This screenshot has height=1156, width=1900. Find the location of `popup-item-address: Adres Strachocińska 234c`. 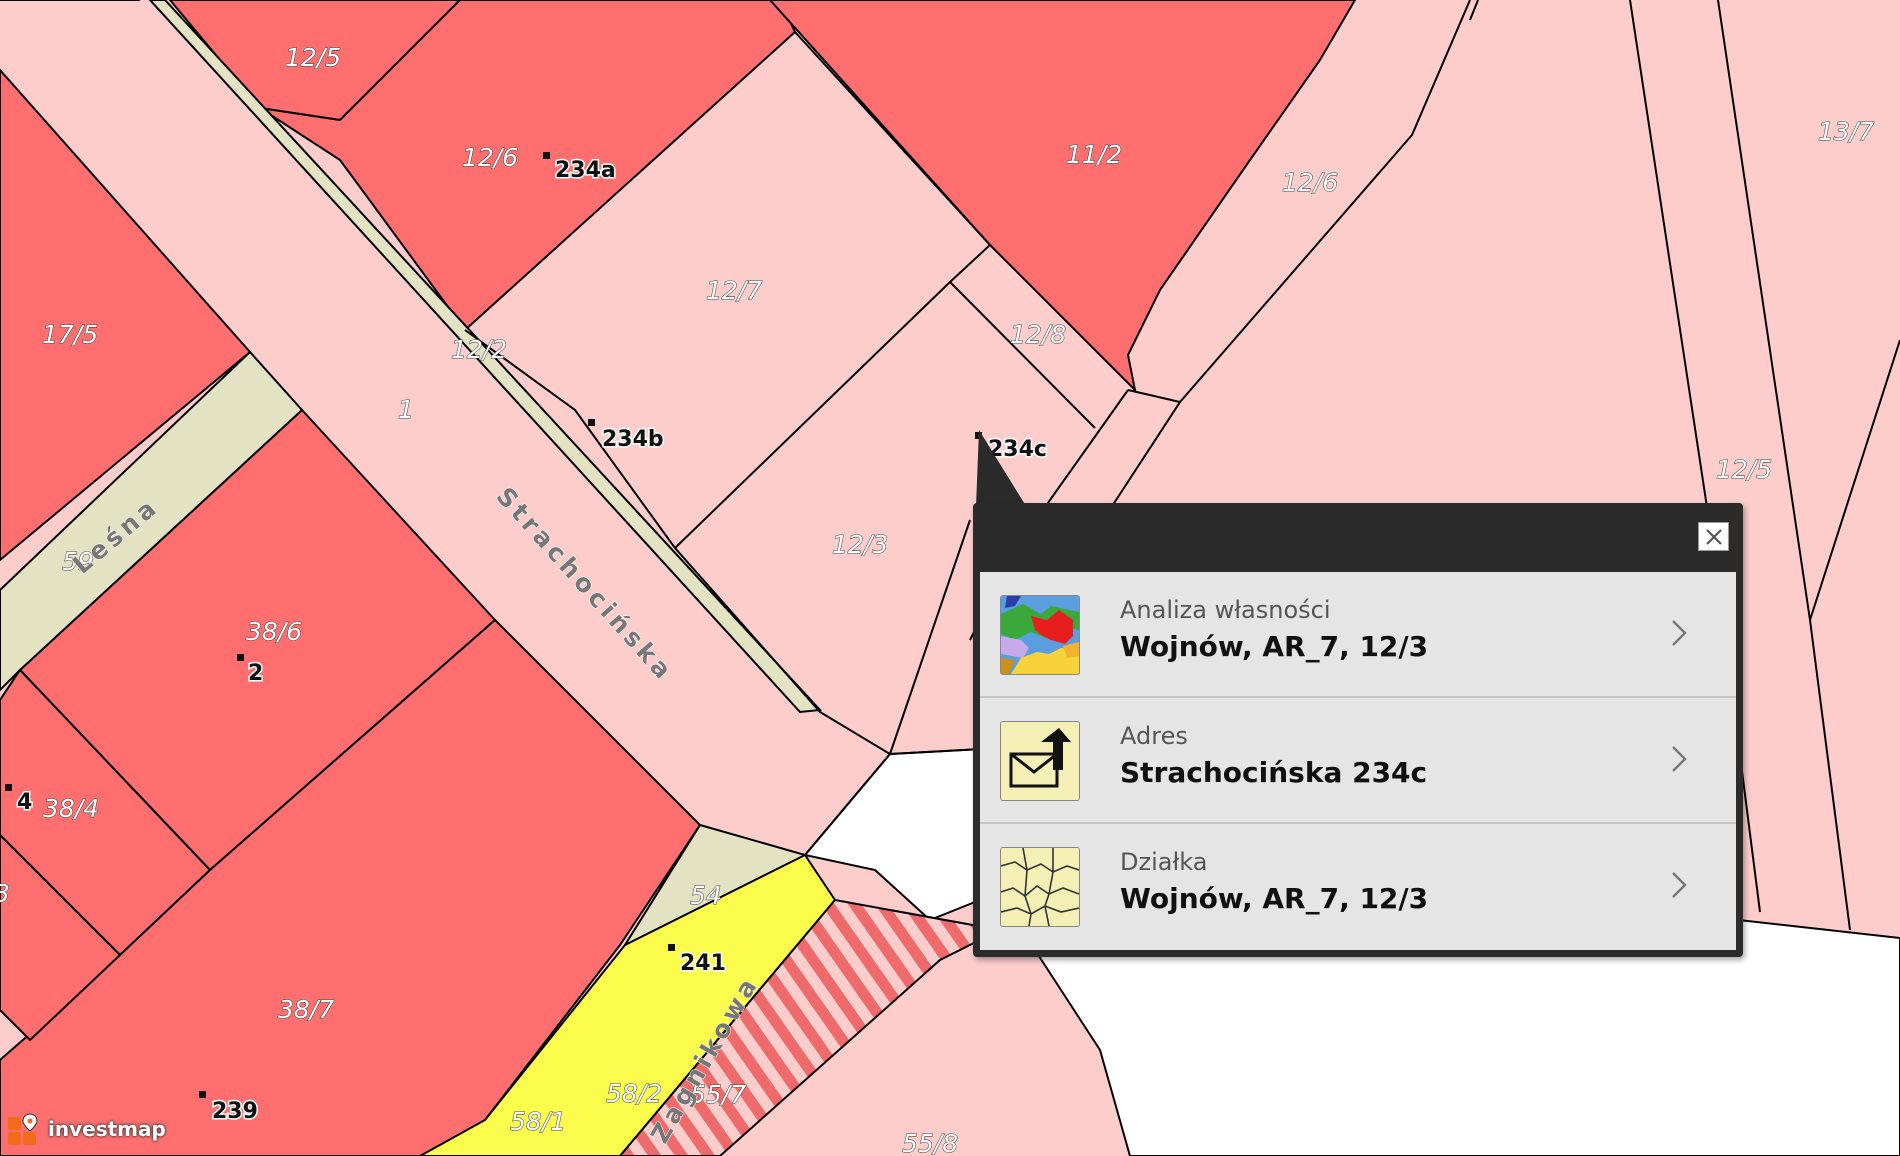

popup-item-address: Adres Strachocińska 234c is located at coordinates (1358, 761).